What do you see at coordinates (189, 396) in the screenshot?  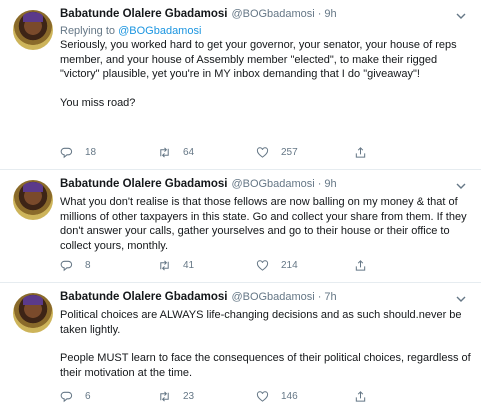 I see `retweet-count: 23` at bounding box center [189, 396].